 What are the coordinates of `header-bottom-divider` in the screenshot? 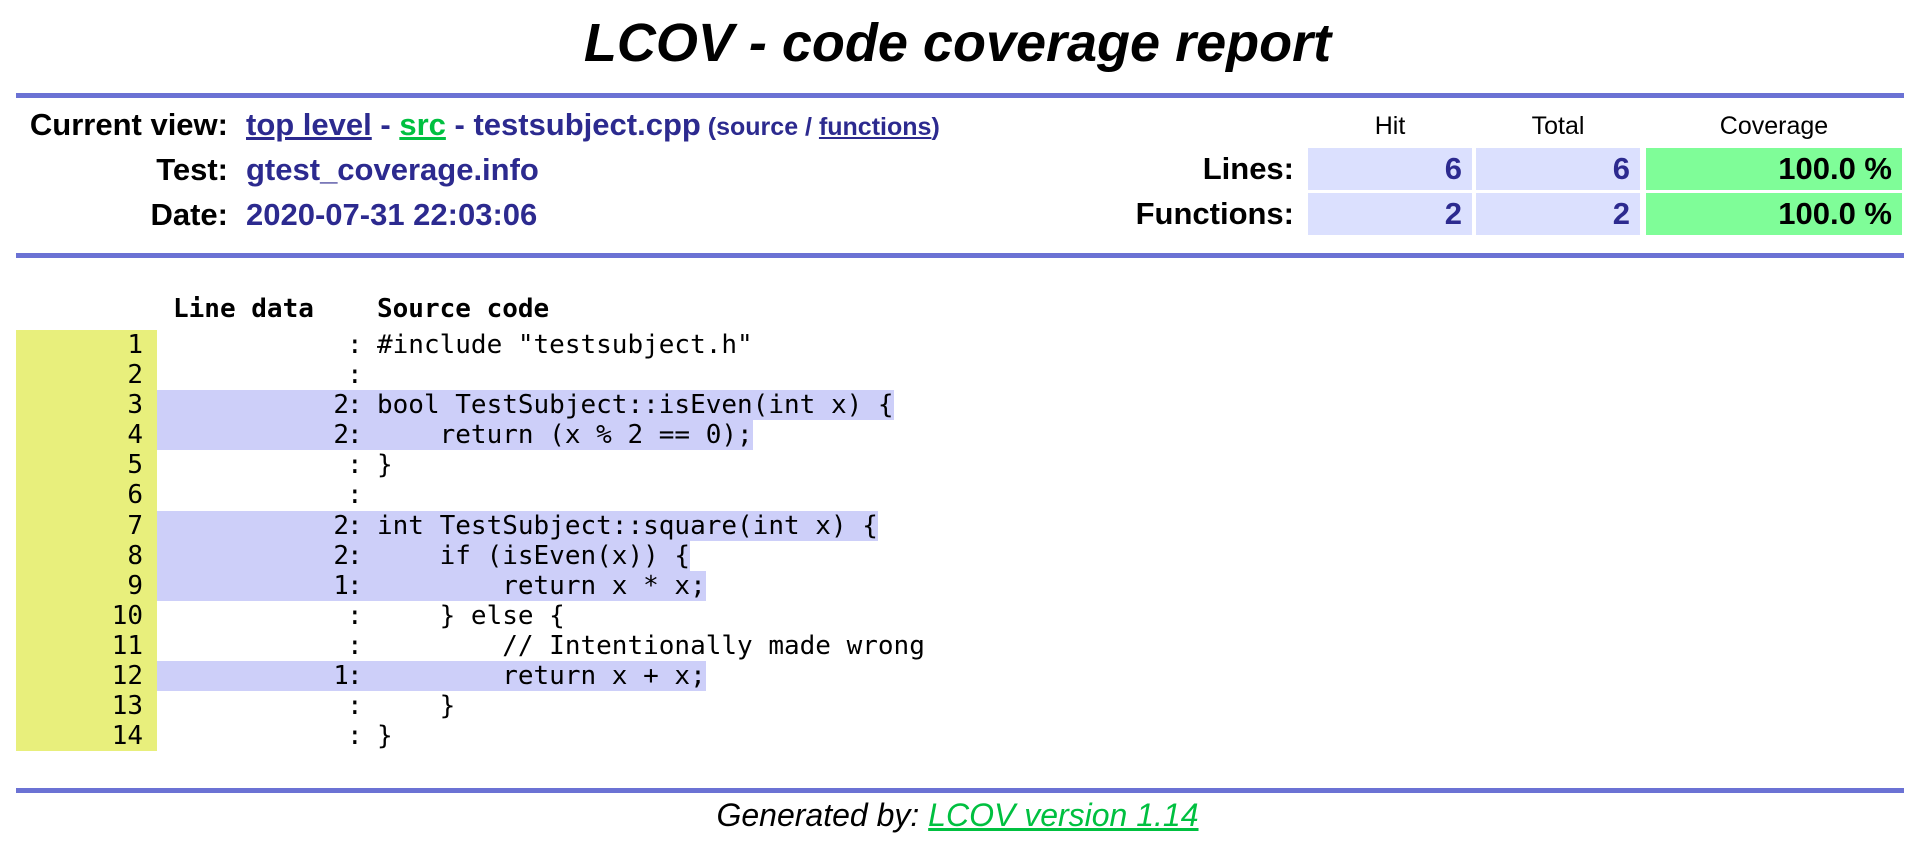 It's located at (960, 255).